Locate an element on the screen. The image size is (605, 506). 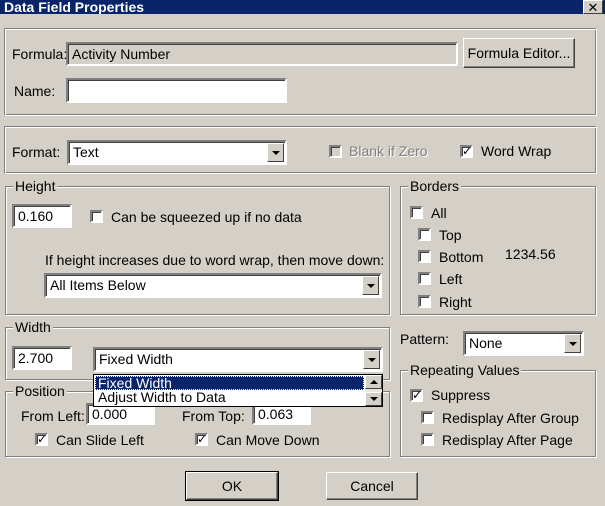
width-option-adjust: Adjust Width to Data is located at coordinates (229, 397).